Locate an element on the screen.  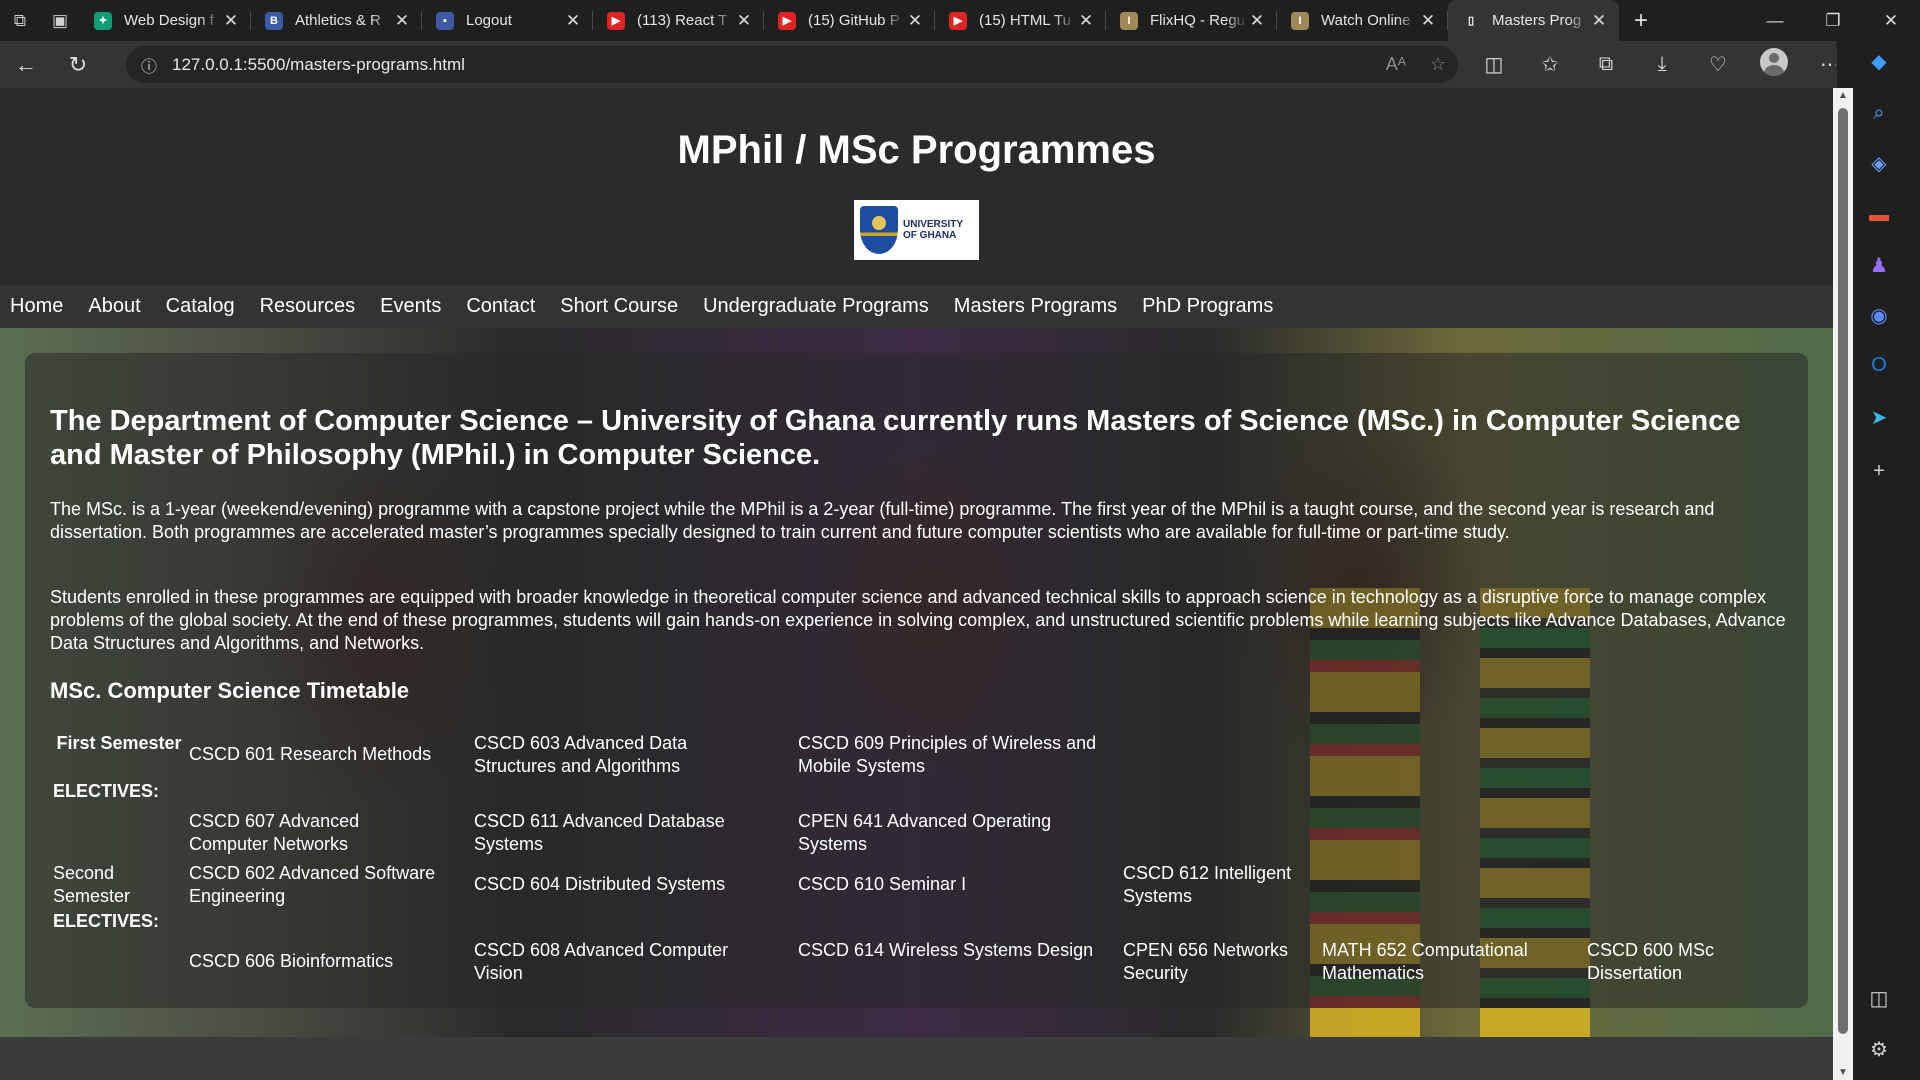
browser-tab: ✦ Web Design f ✕ is located at coordinates (165, 20).